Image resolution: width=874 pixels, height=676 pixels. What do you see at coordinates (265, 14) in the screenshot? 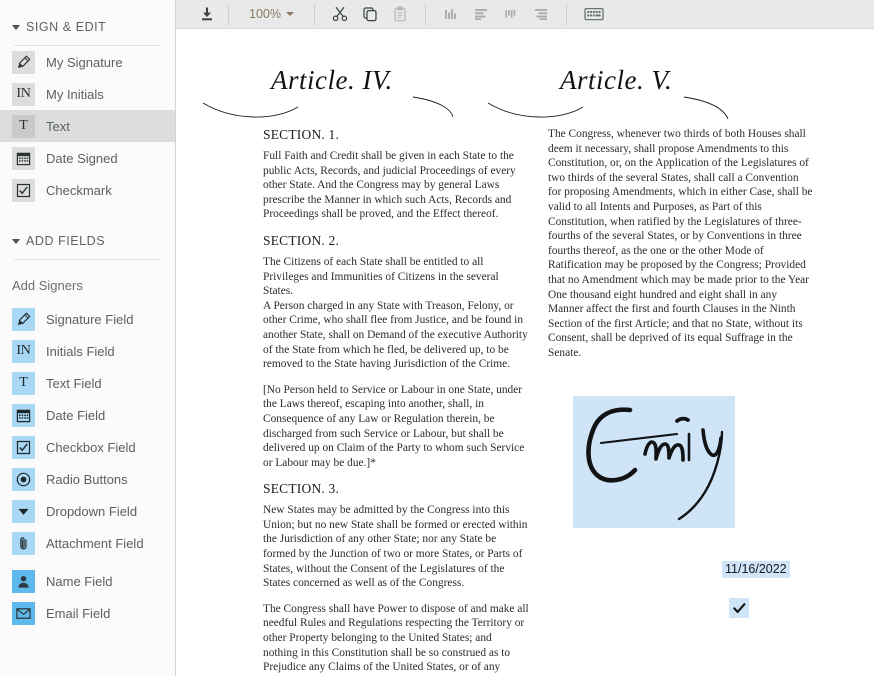
I see `zoom-level-value: 100%` at bounding box center [265, 14].